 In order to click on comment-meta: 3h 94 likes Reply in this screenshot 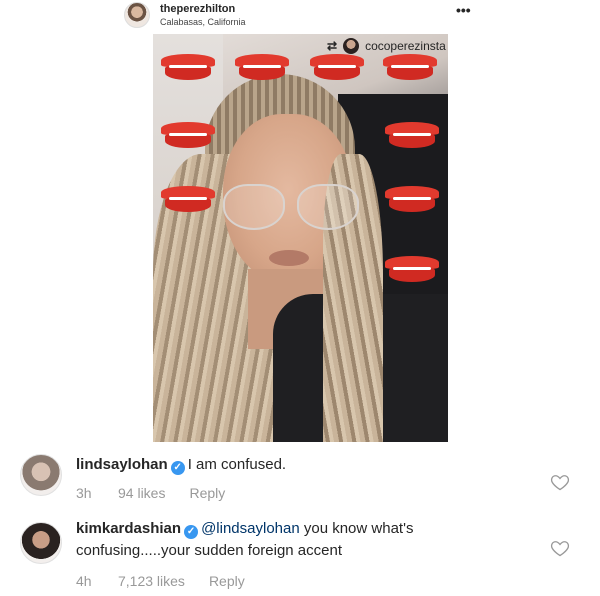, I will do `click(150, 493)`.